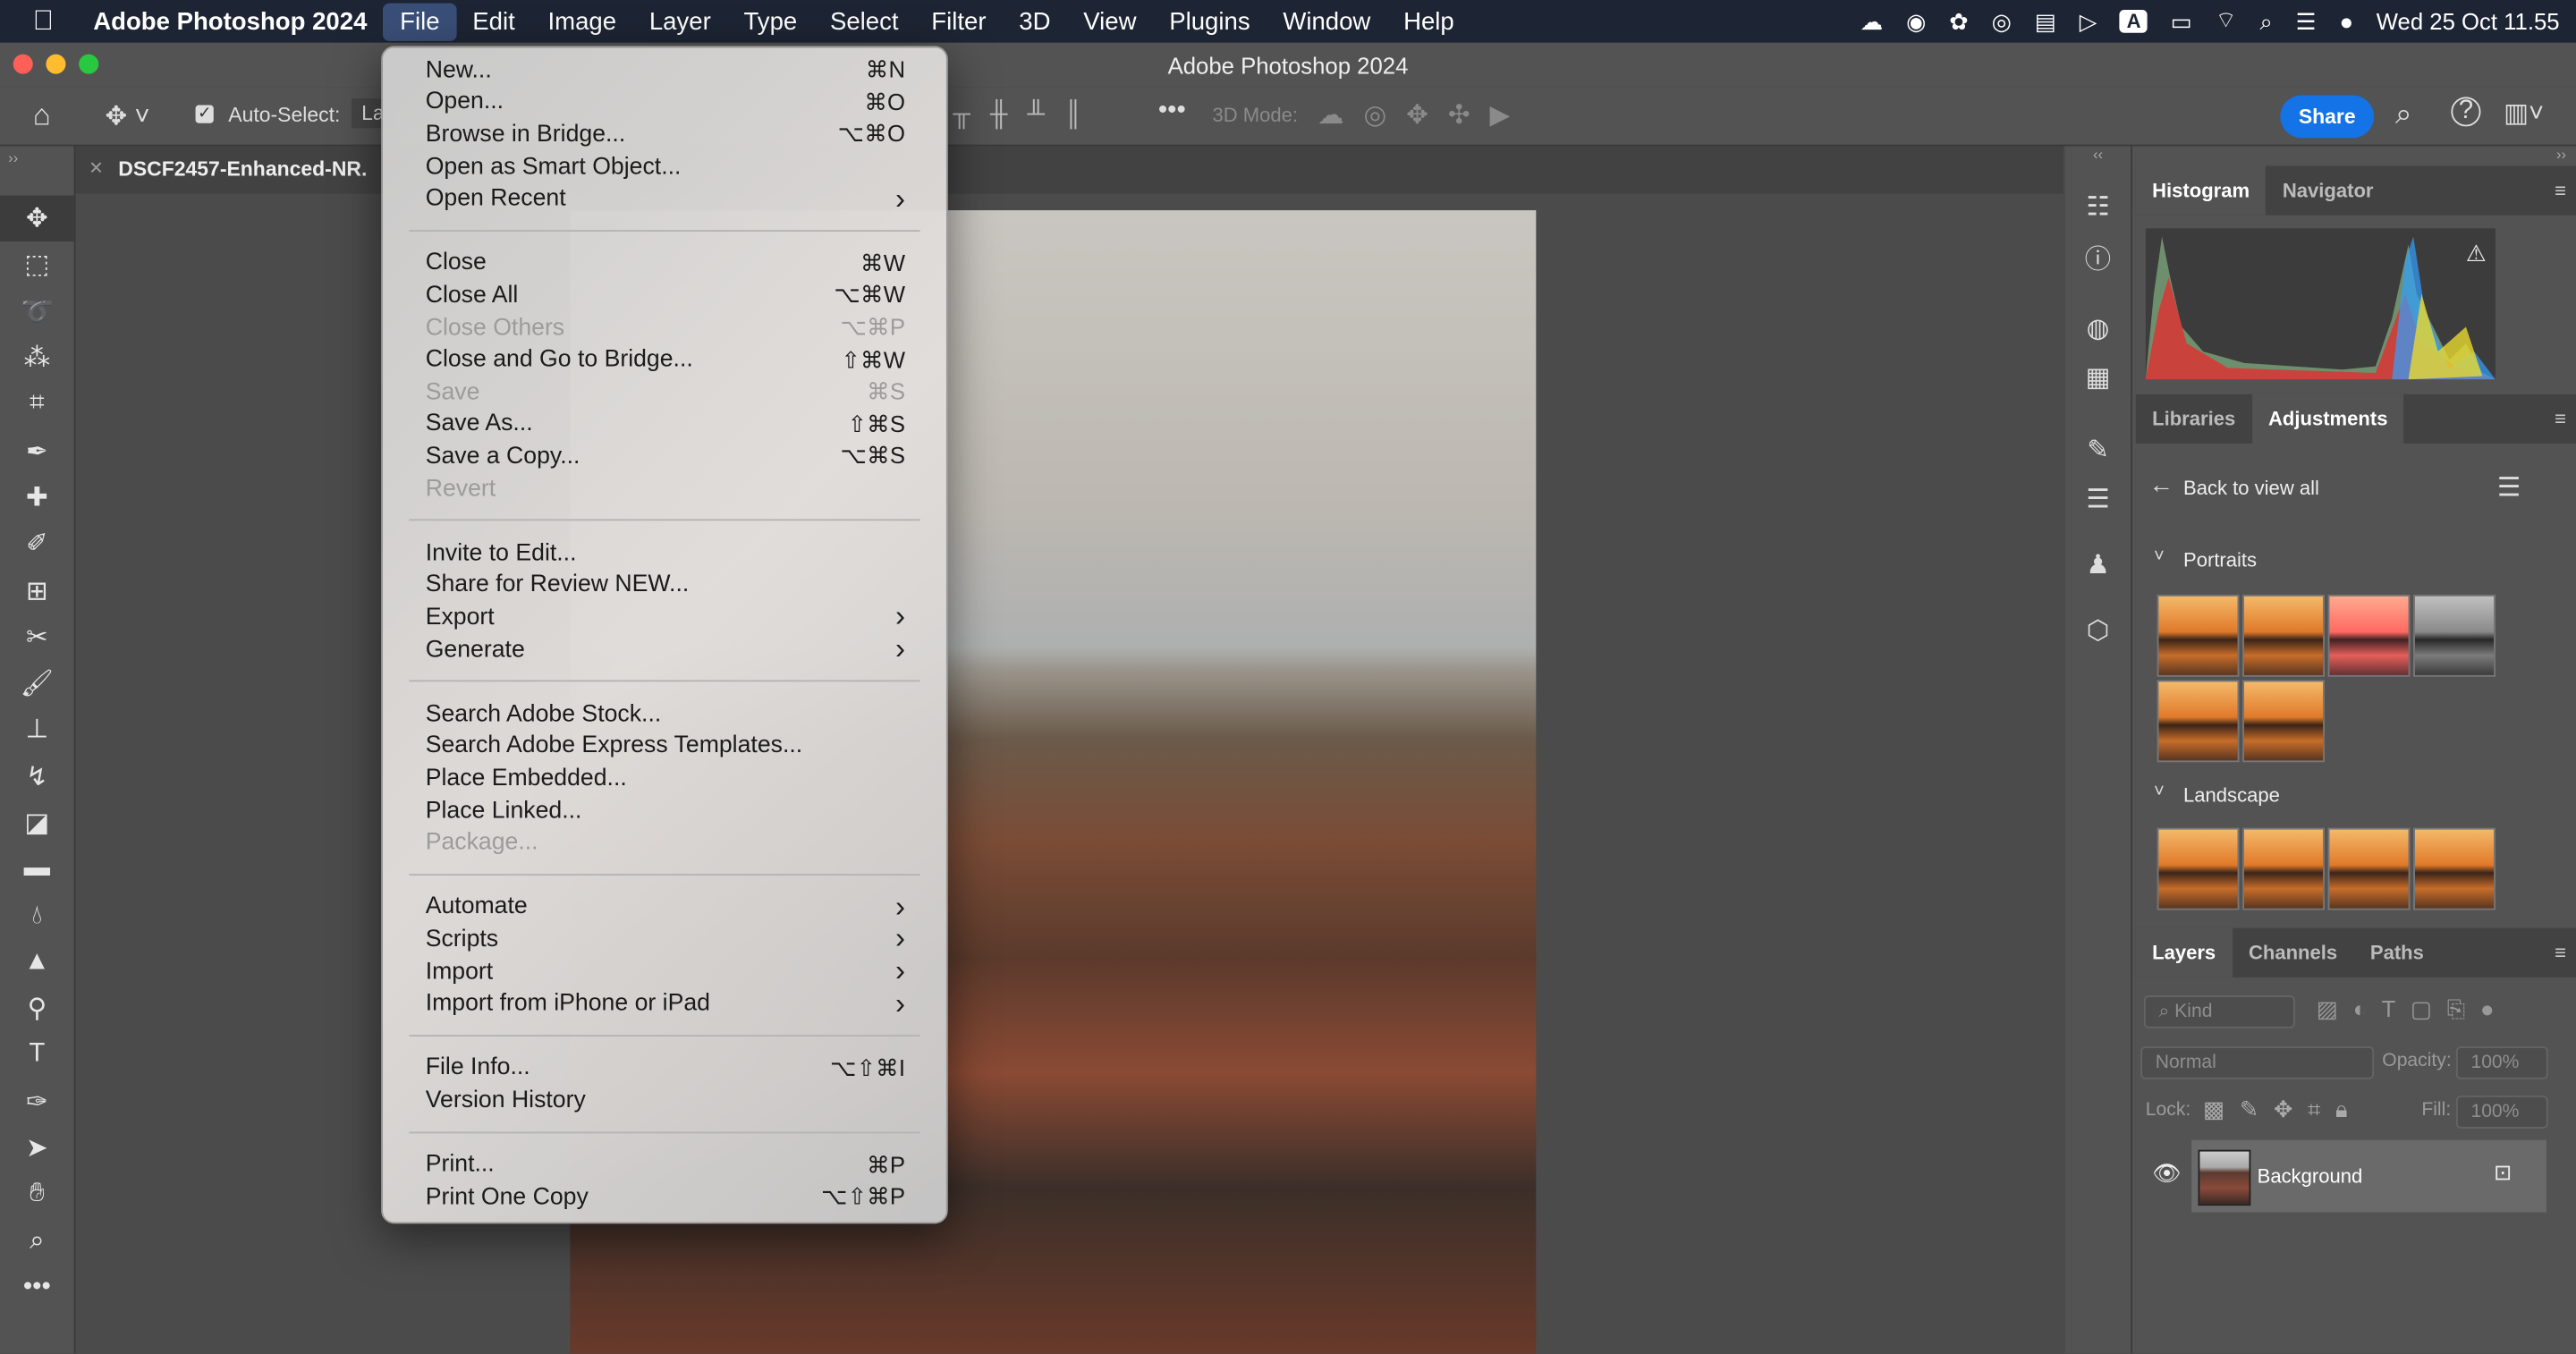 The width and height of the screenshot is (2576, 1354). I want to click on brush-tool-icon: 🖌︎, so click(37, 683).